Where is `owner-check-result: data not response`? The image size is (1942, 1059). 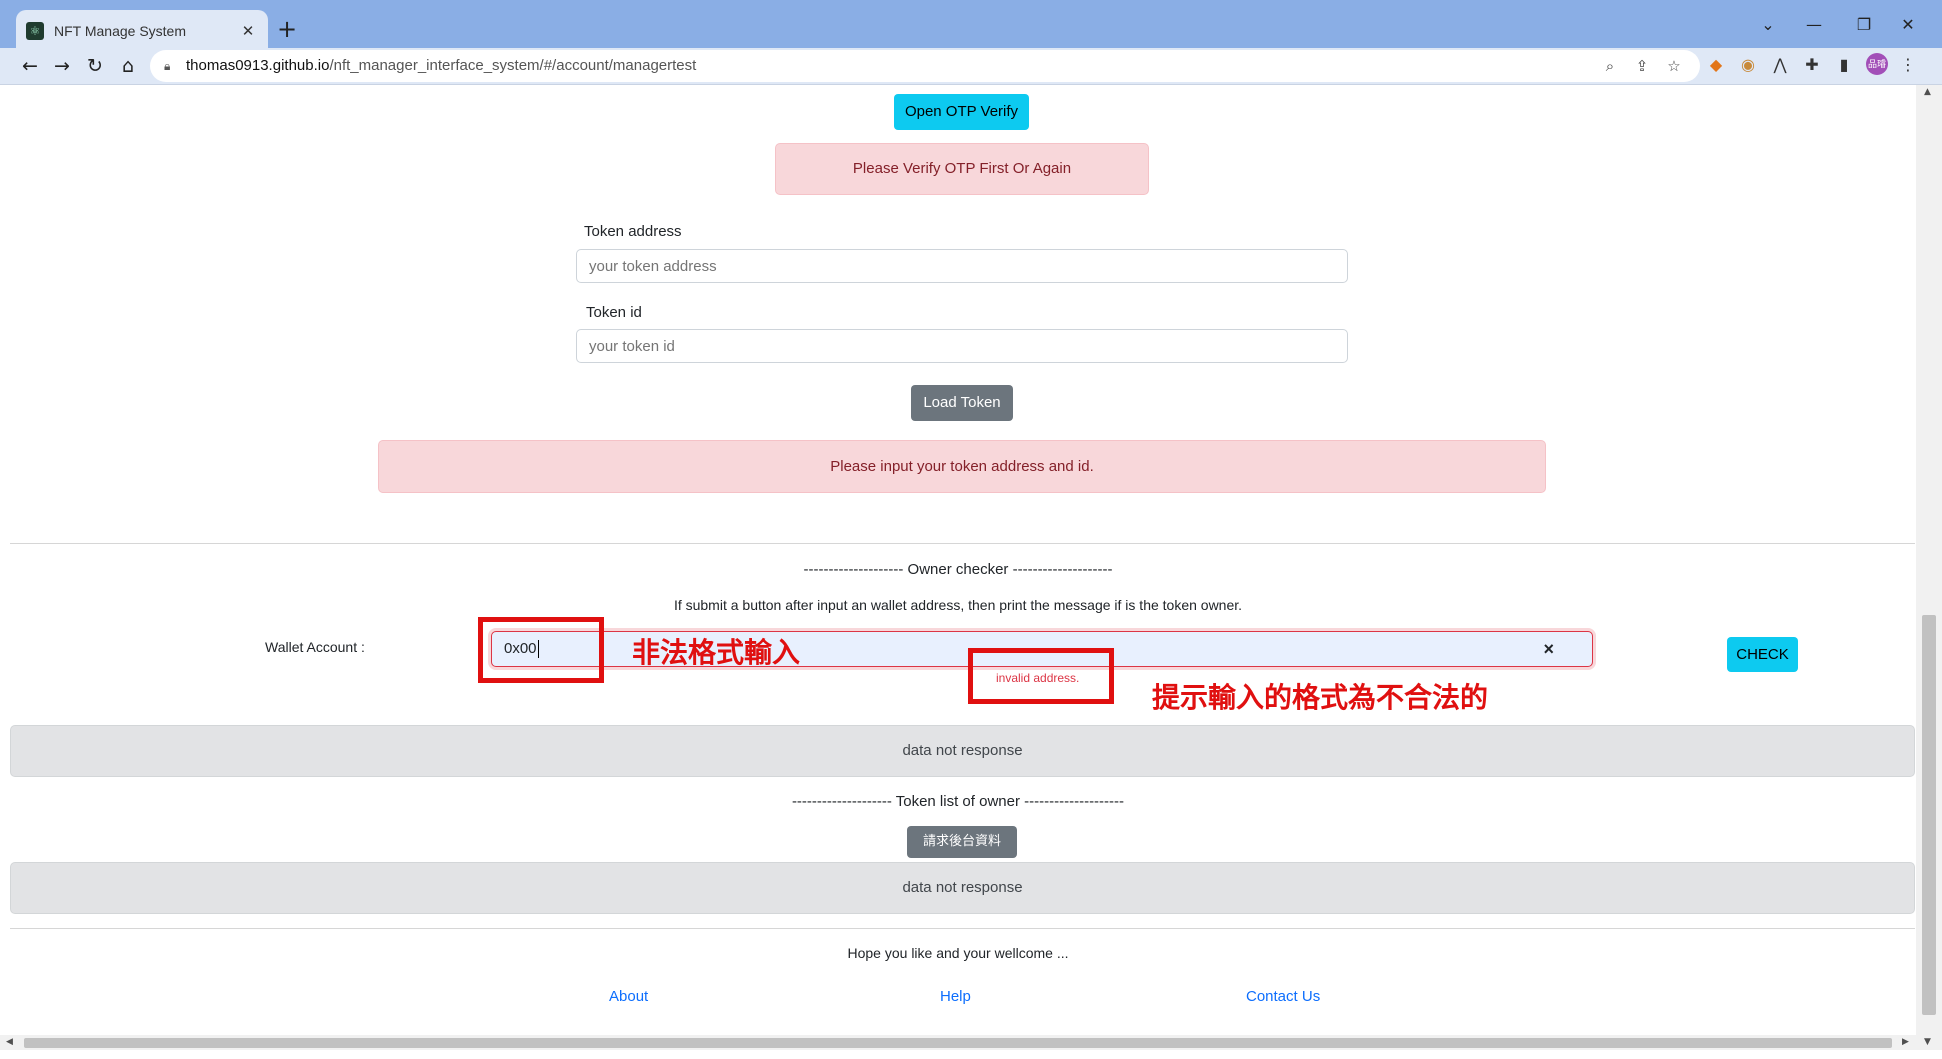 owner-check-result: data not response is located at coordinates (962, 751).